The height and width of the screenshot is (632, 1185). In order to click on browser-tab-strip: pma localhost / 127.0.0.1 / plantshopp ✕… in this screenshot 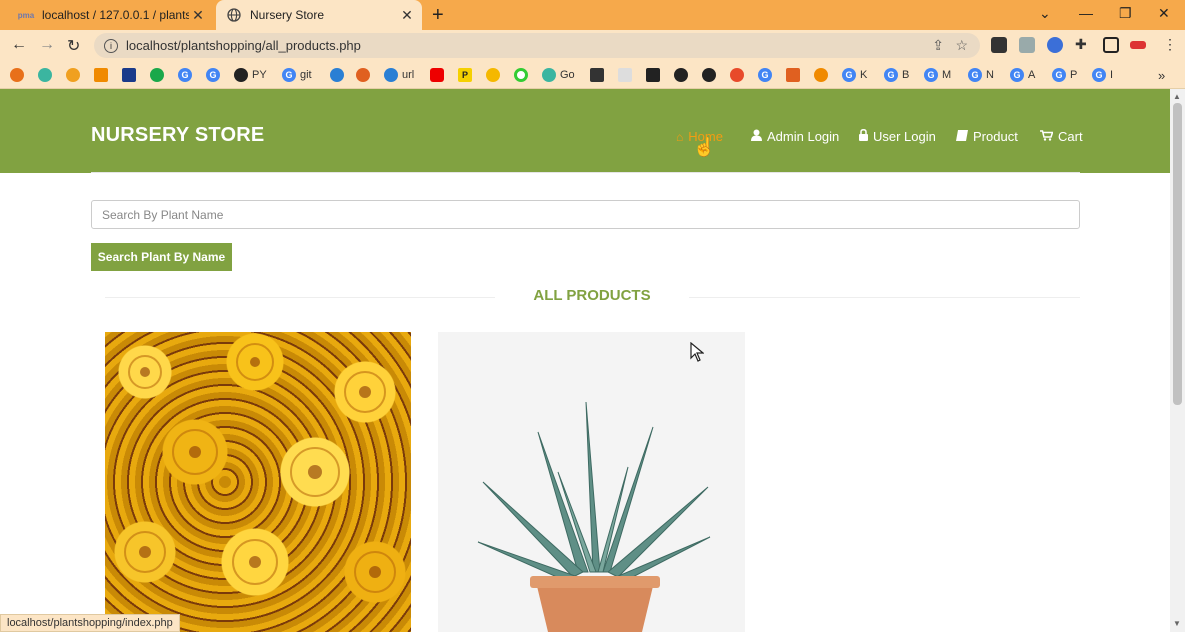, I will do `click(592, 15)`.